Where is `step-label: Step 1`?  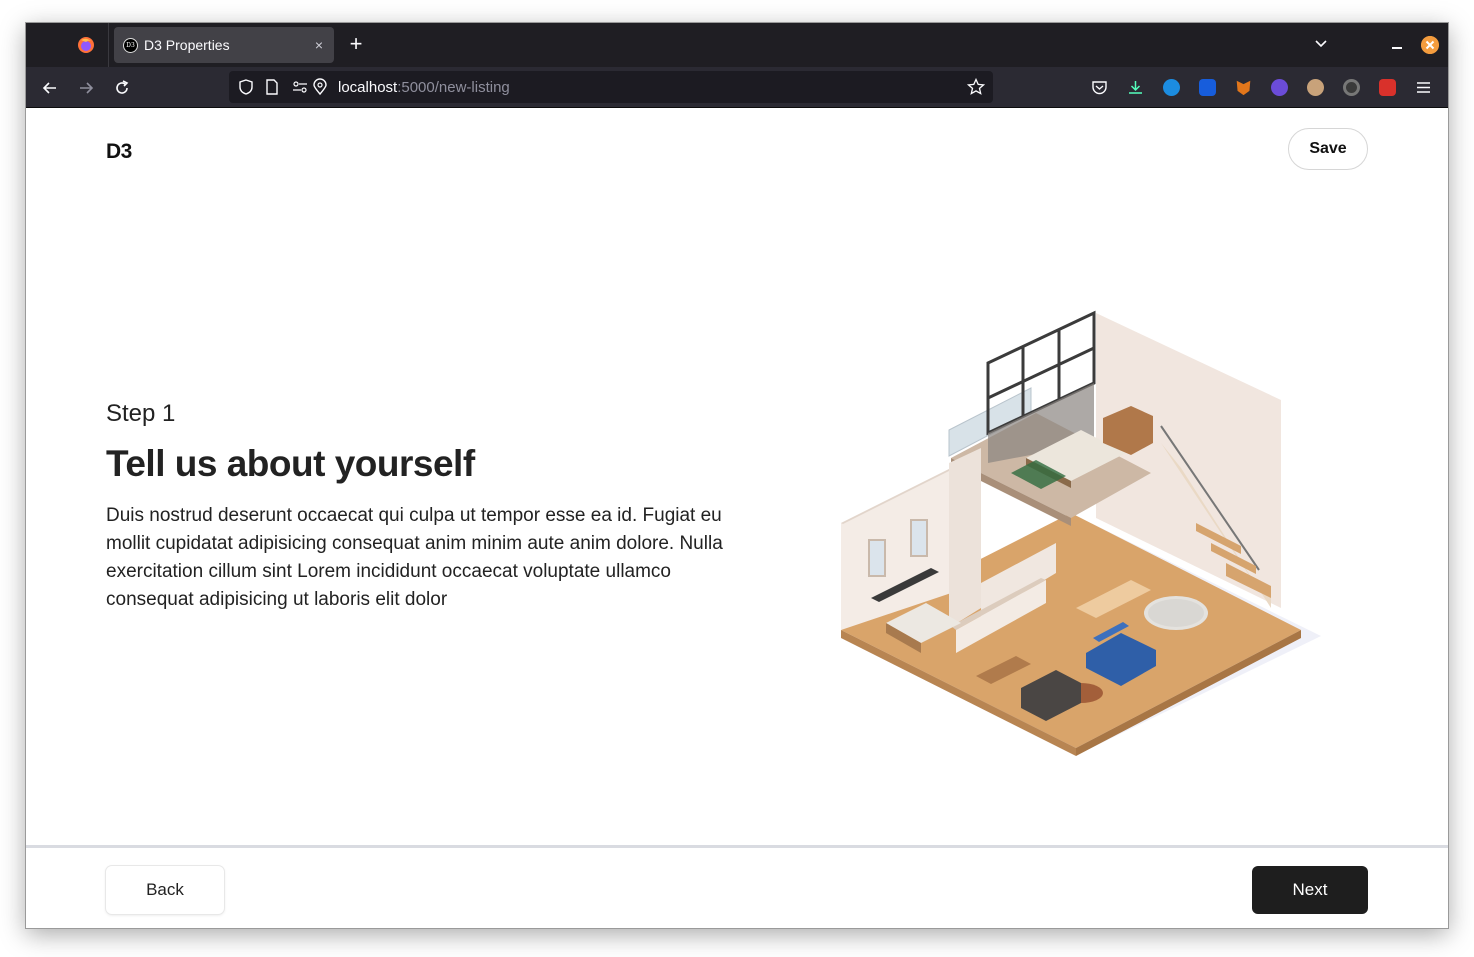
step-label: Step 1 is located at coordinates (141, 413).